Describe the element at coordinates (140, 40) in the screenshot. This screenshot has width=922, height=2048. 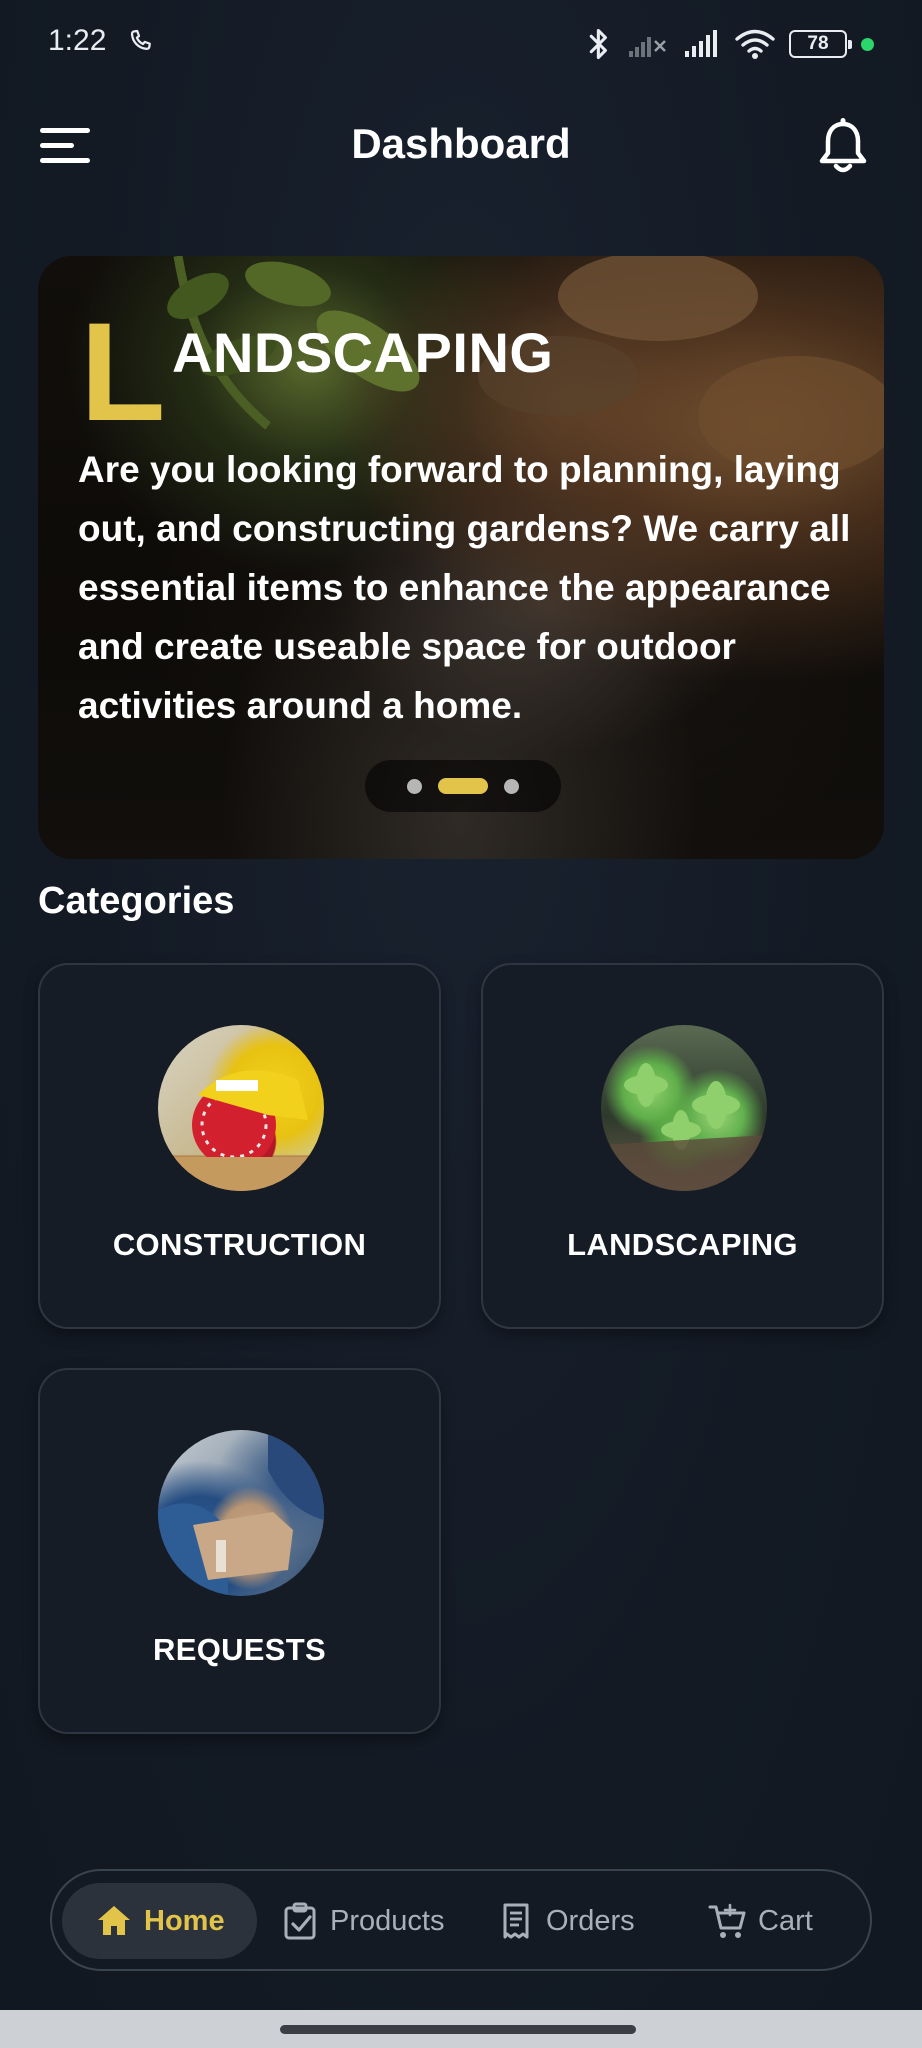
I see `phone-call-icon` at that location.